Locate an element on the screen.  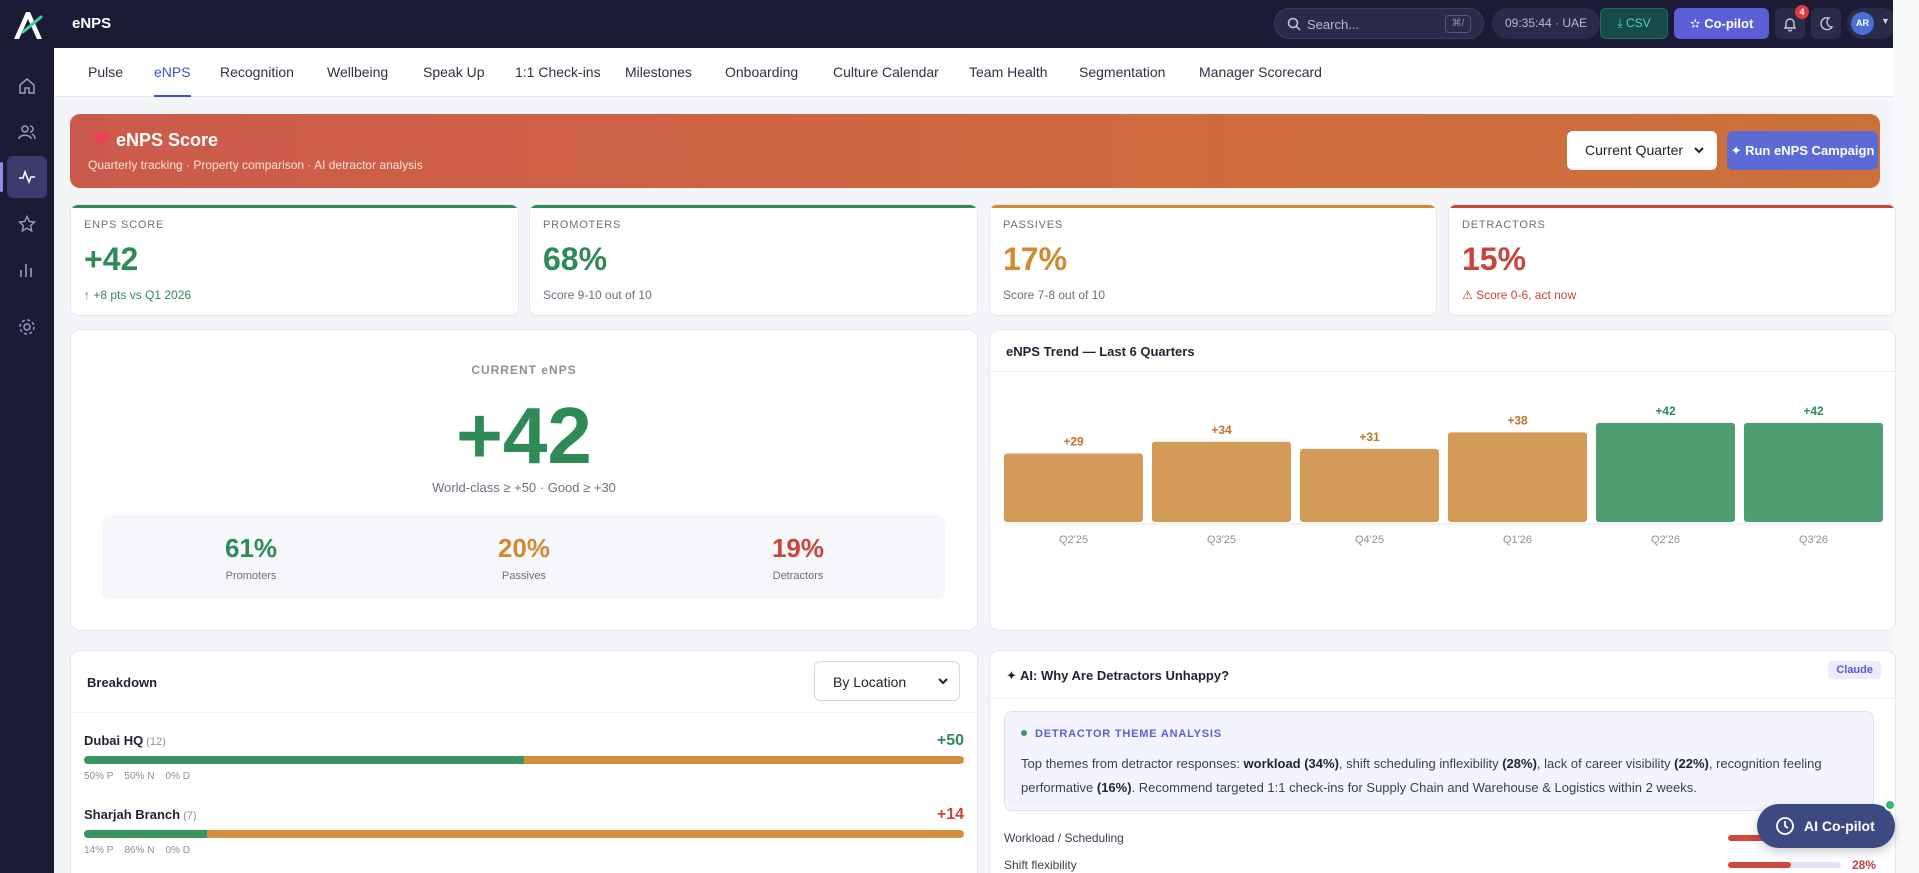
topic-label: Shift flexibility is located at coordinates (1040, 865).